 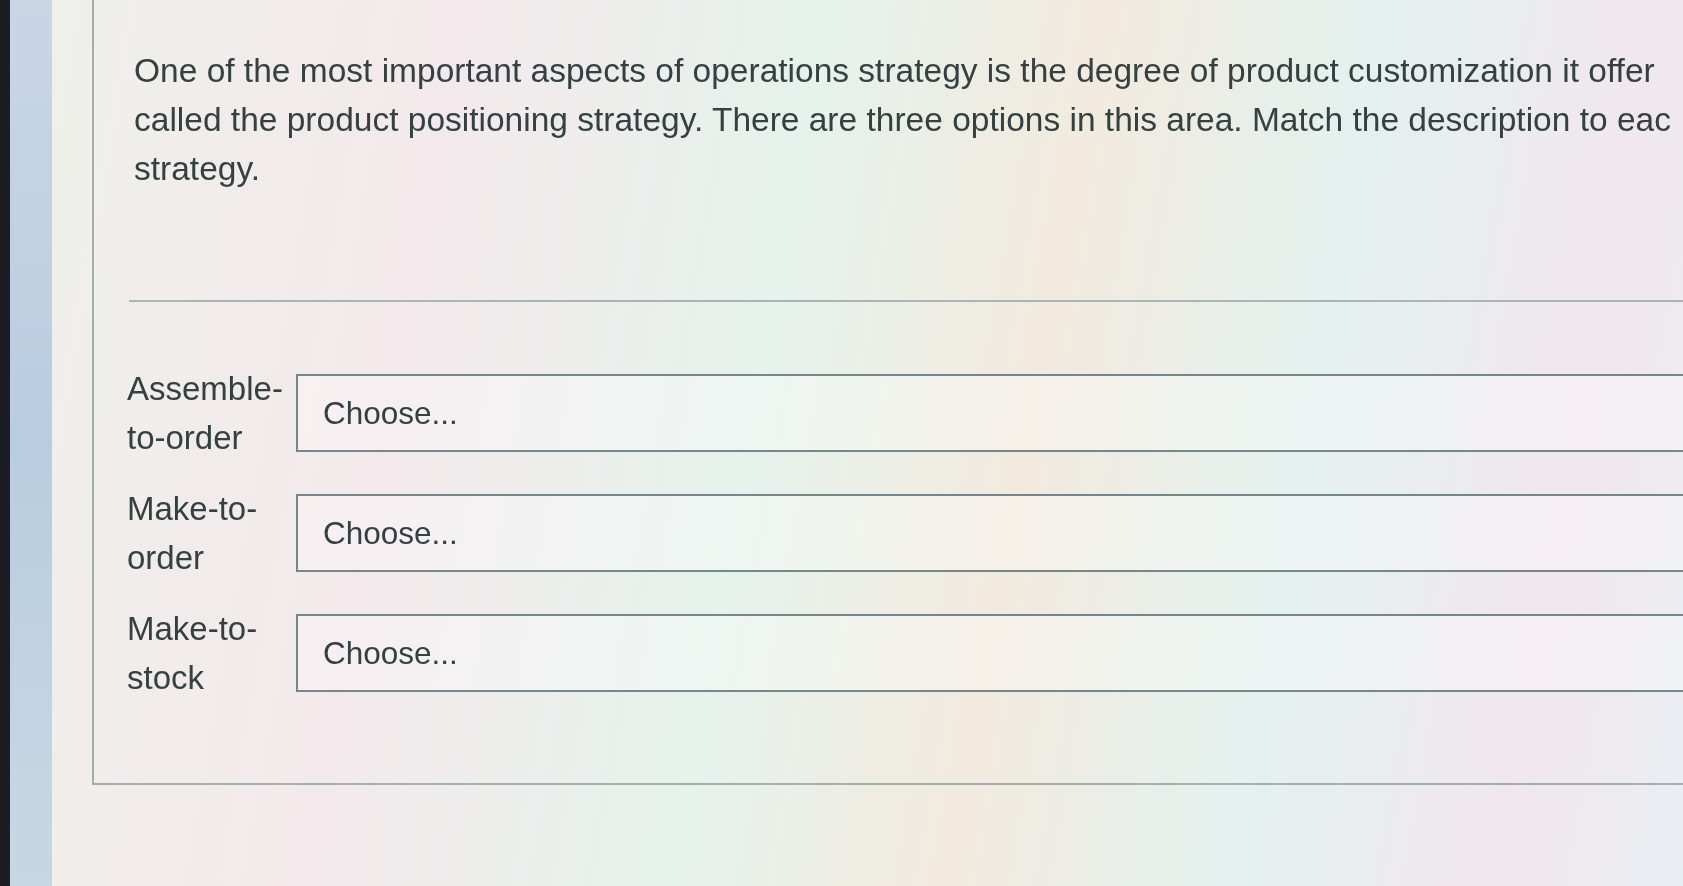 What do you see at coordinates (205, 413) in the screenshot?
I see `strategy-label: Assemble-to-order` at bounding box center [205, 413].